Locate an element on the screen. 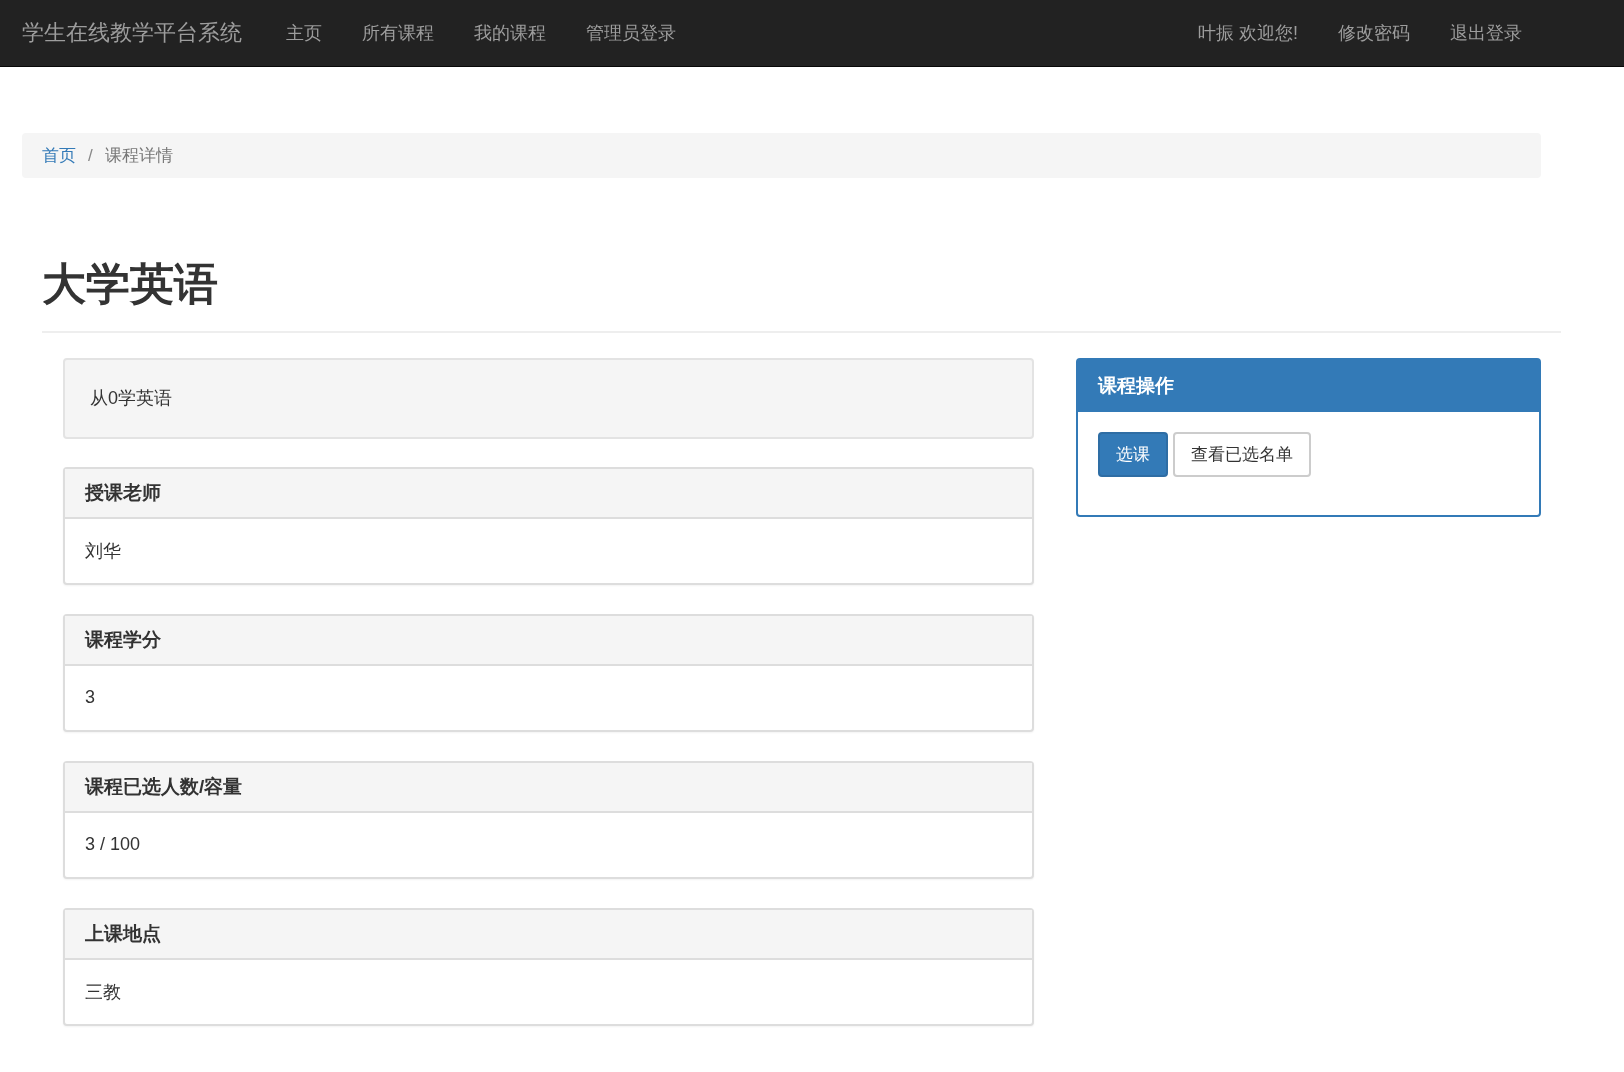  card-heading: 上课地点 is located at coordinates (123, 933).